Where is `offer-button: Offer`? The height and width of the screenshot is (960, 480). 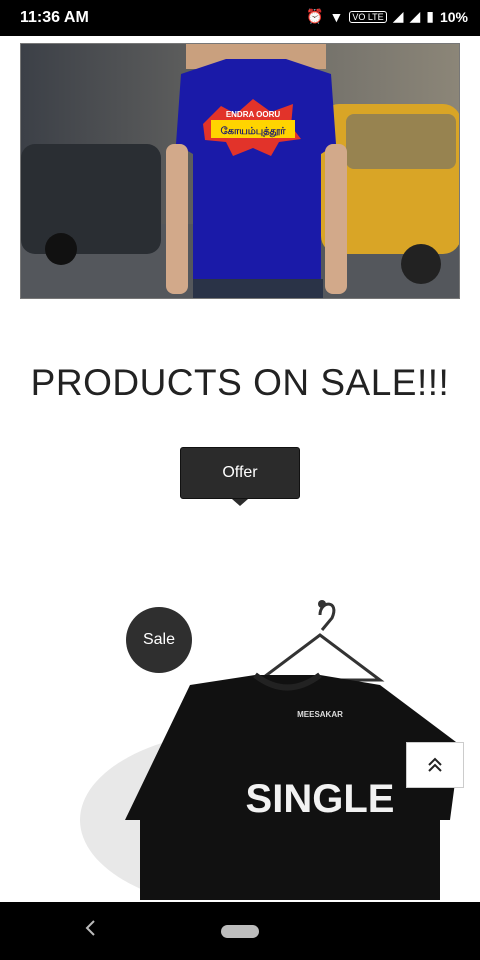 offer-button: Offer is located at coordinates (240, 473).